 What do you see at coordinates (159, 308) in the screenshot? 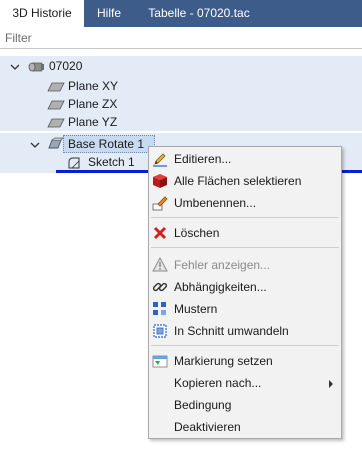
I see `pattern-icon` at bounding box center [159, 308].